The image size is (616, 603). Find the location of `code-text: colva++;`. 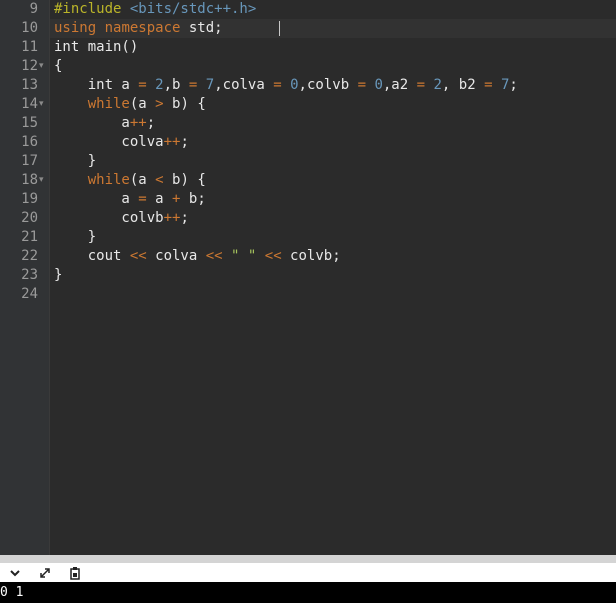

code-text: colva++; is located at coordinates (121, 142).